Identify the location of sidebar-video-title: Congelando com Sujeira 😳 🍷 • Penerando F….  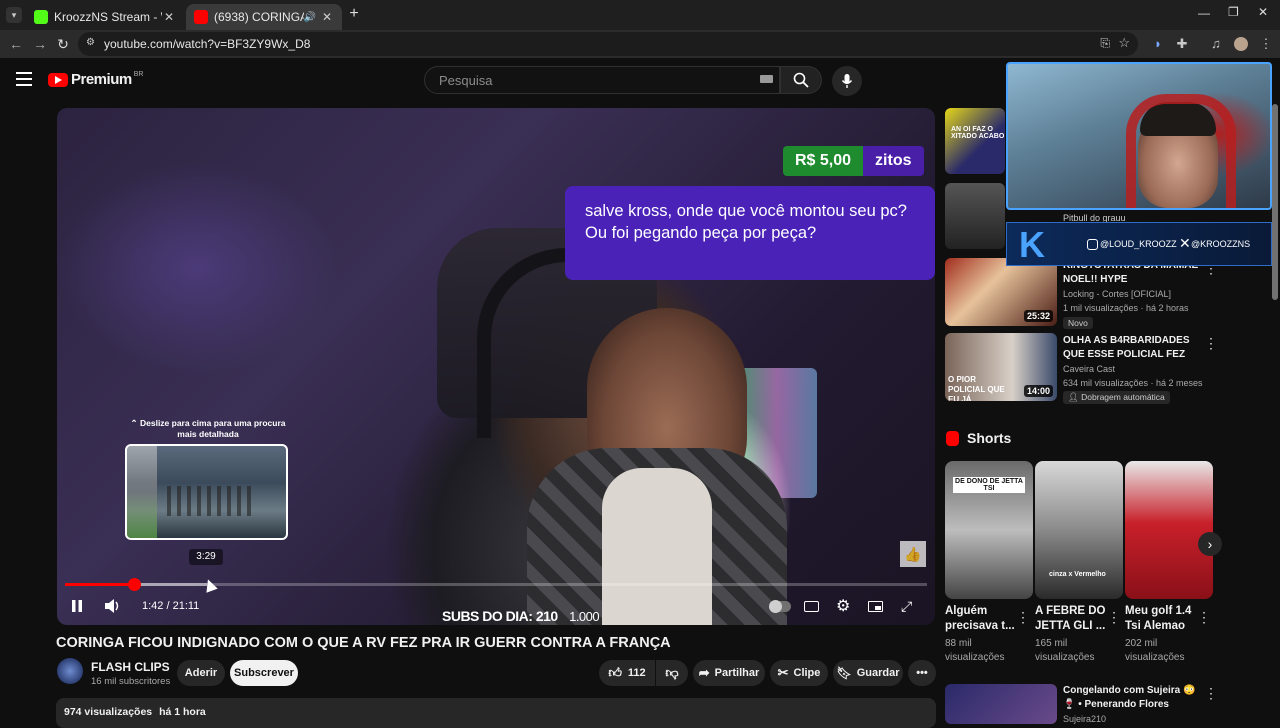
(1132, 698).